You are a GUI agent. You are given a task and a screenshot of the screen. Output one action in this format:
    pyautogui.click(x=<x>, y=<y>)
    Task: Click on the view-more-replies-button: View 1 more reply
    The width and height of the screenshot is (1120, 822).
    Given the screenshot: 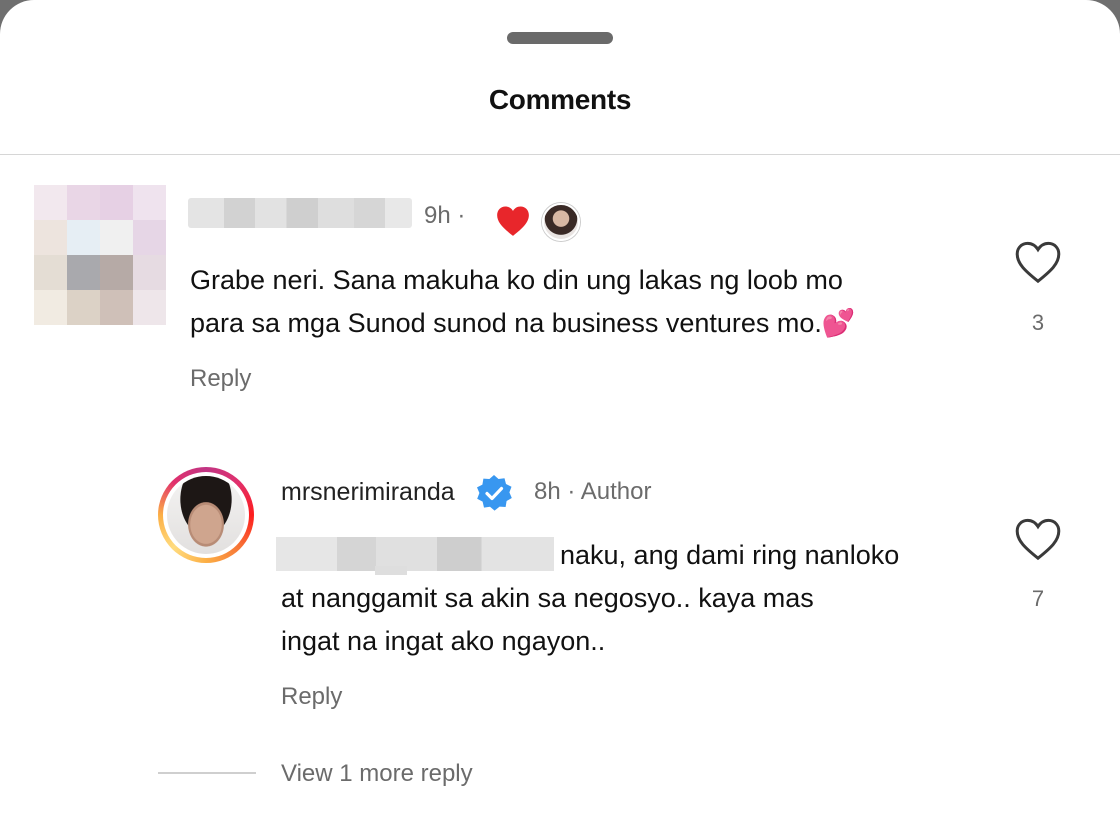 What is the action you would take?
    pyautogui.click(x=377, y=774)
    